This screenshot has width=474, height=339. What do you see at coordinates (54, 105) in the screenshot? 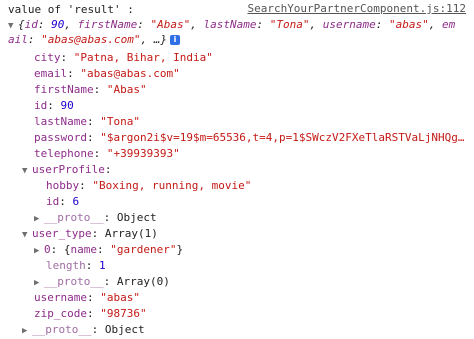
I see `prop-row: id: 90` at bounding box center [54, 105].